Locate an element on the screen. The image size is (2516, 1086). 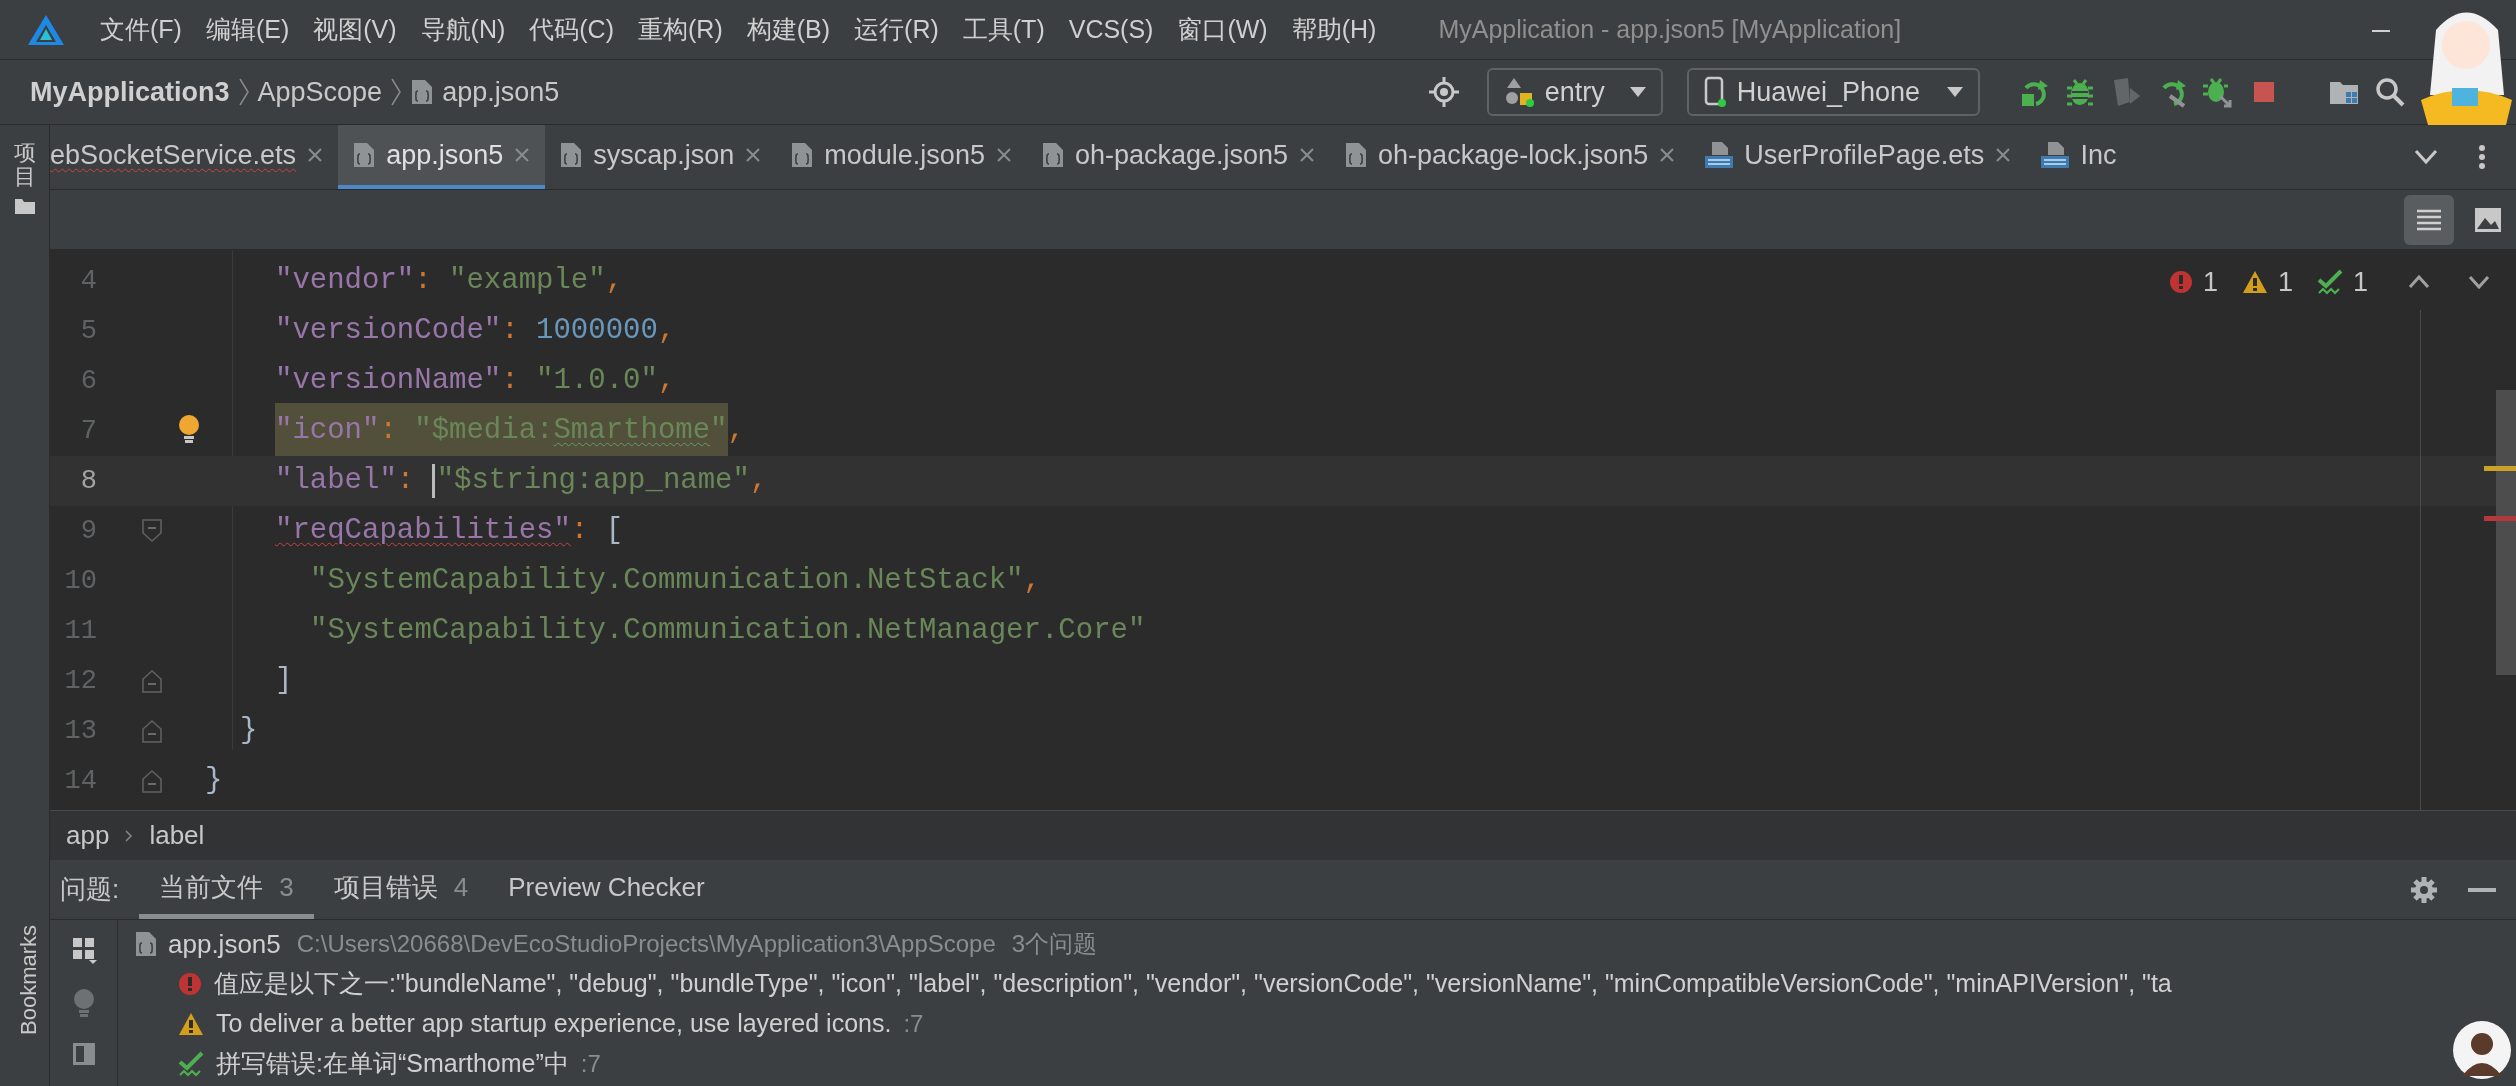
code-line: "label": "$string:app_name", is located at coordinates (521, 481).